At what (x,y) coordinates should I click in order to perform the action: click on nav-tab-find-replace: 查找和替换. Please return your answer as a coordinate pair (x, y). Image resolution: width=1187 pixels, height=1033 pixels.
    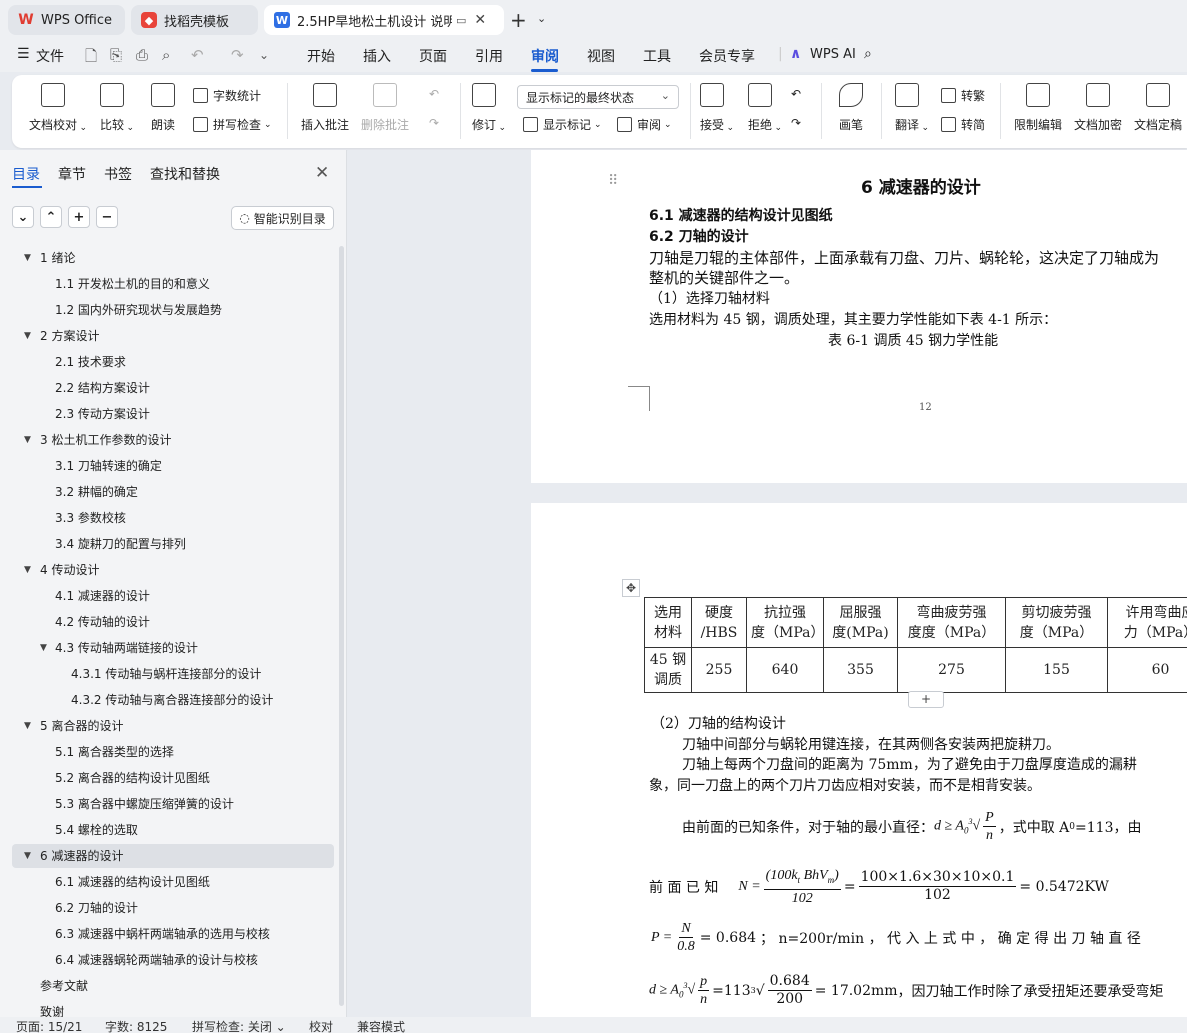
    Looking at the image, I should click on (185, 174).